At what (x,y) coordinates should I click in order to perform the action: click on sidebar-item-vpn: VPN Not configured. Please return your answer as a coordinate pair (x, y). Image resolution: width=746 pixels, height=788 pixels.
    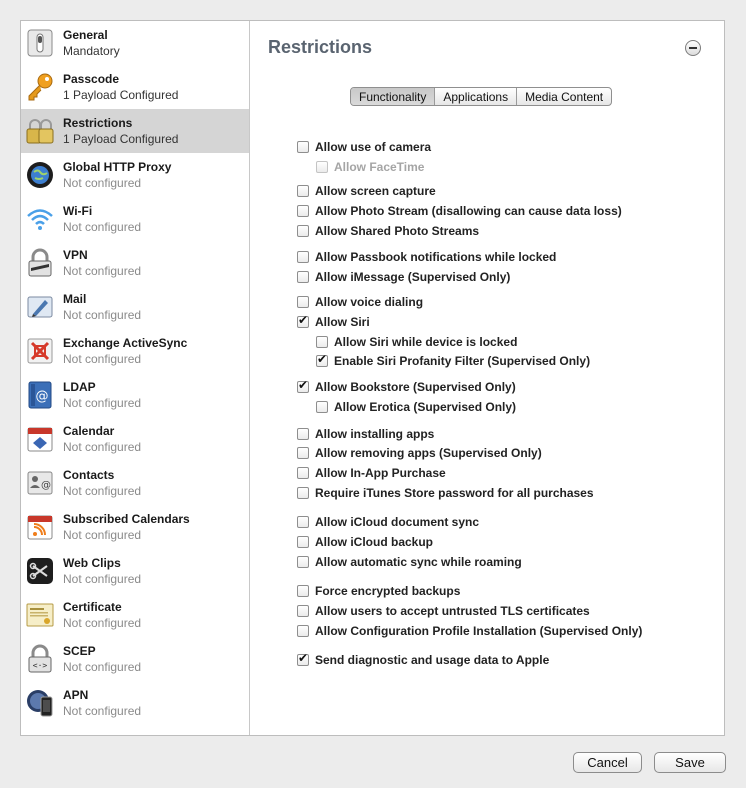
    Looking at the image, I should click on (135, 263).